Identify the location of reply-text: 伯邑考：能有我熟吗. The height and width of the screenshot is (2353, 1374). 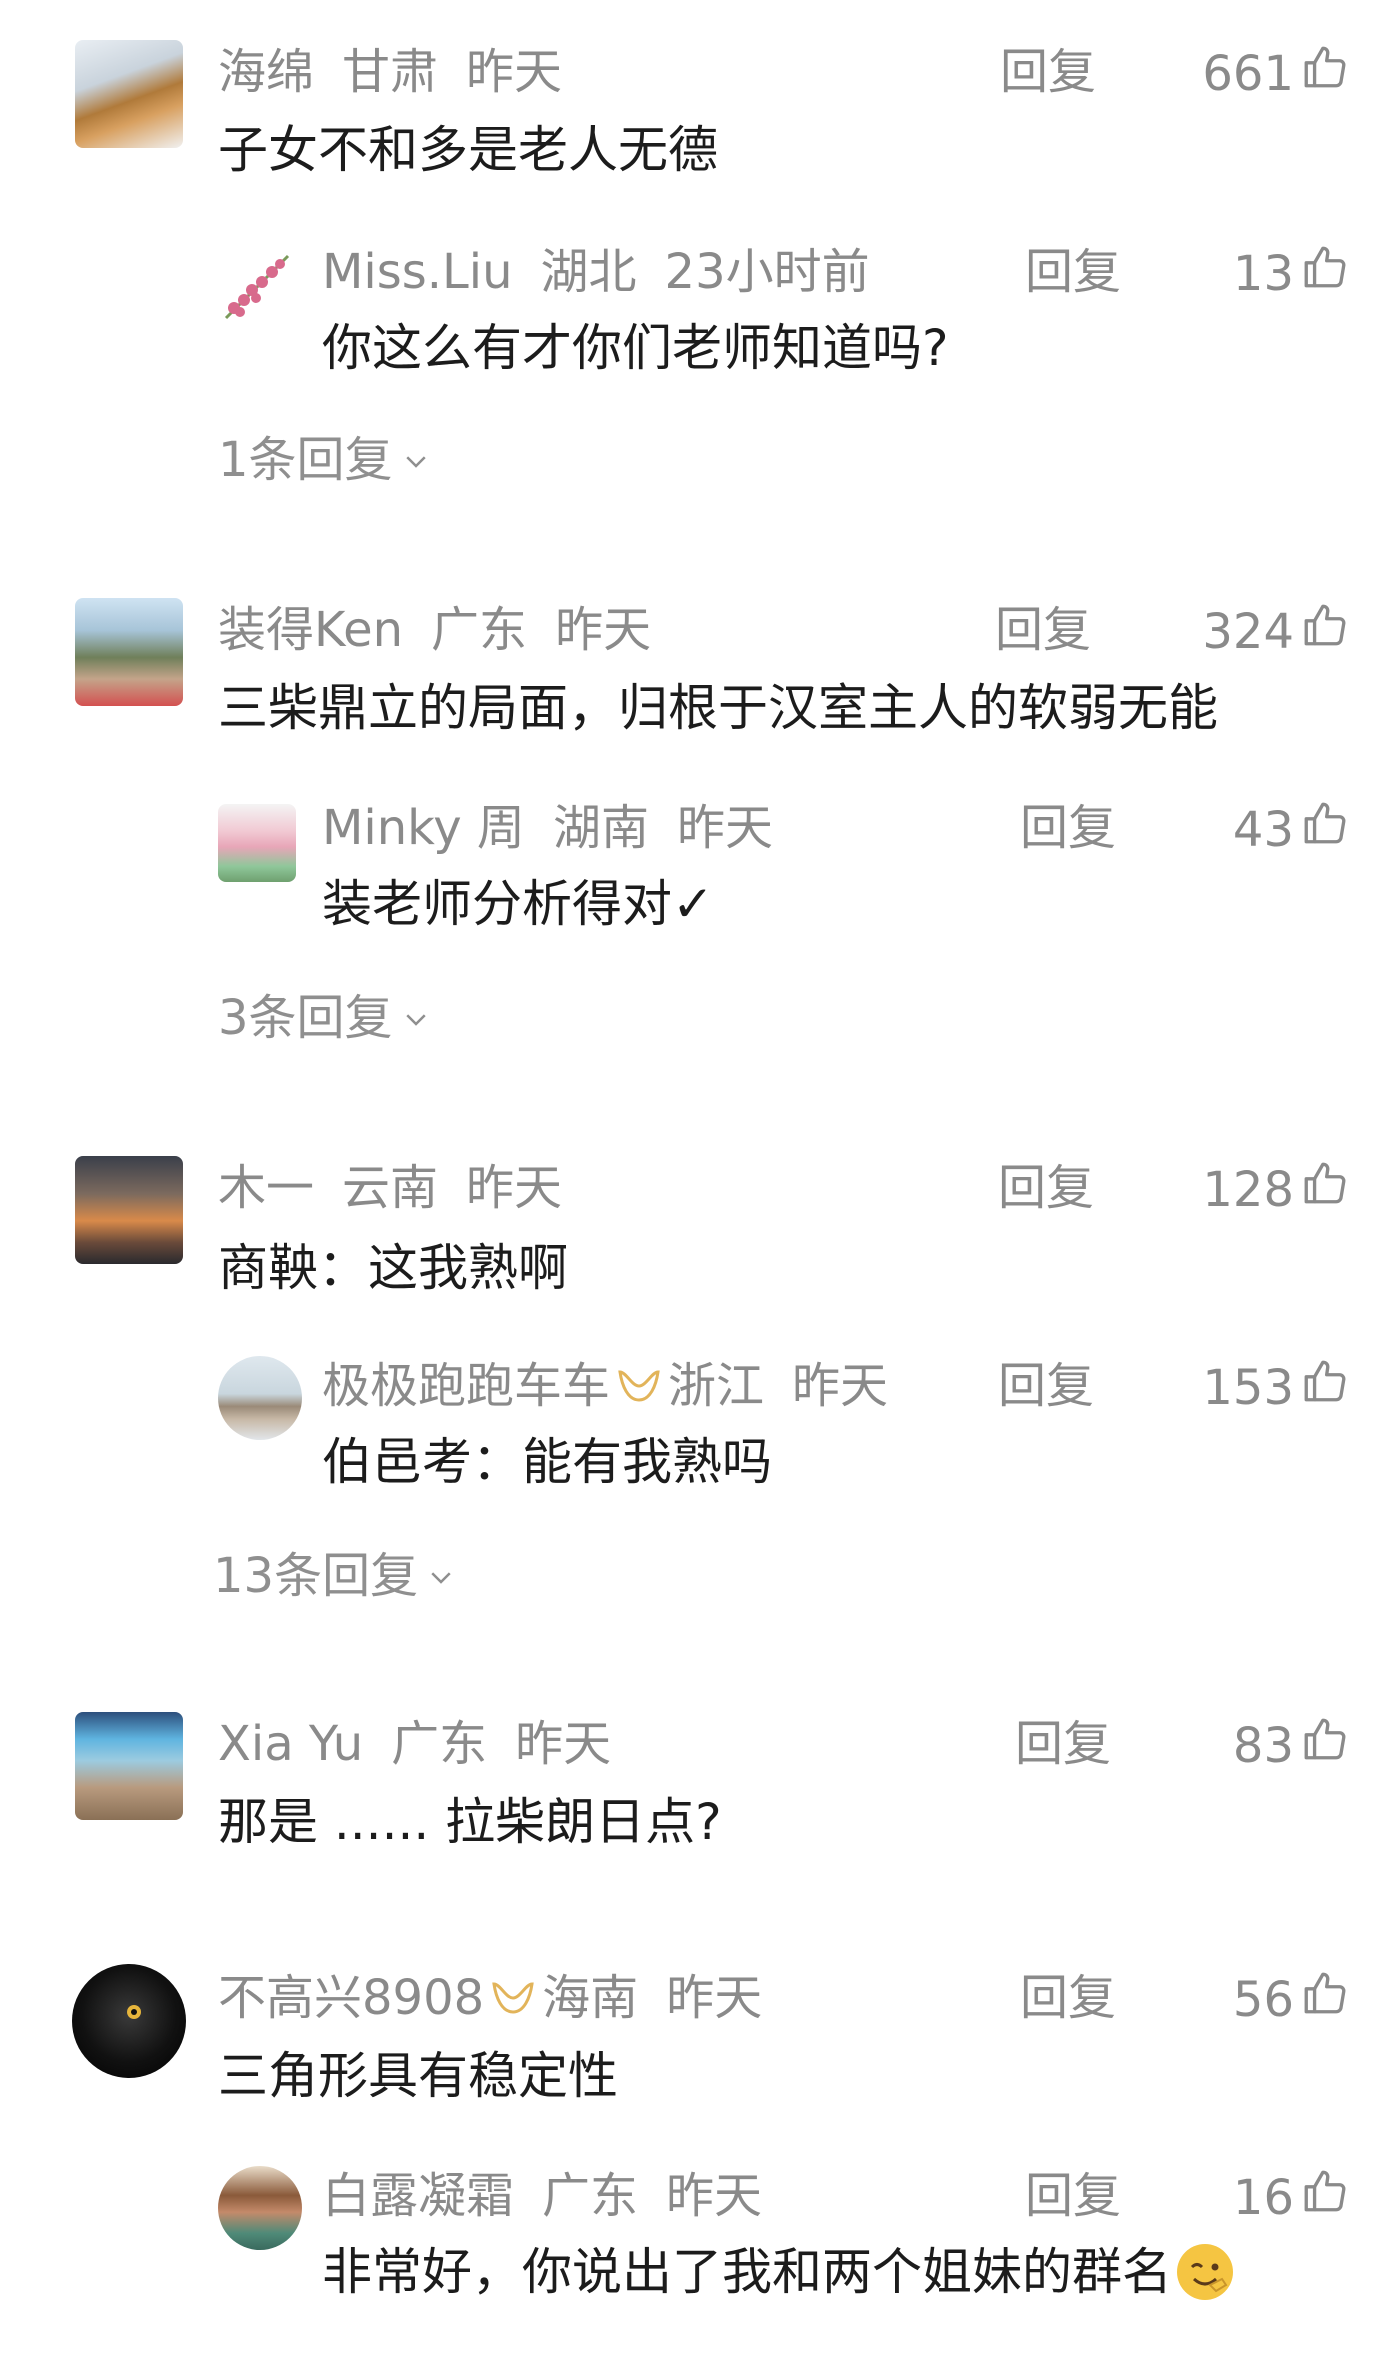
(547, 1462).